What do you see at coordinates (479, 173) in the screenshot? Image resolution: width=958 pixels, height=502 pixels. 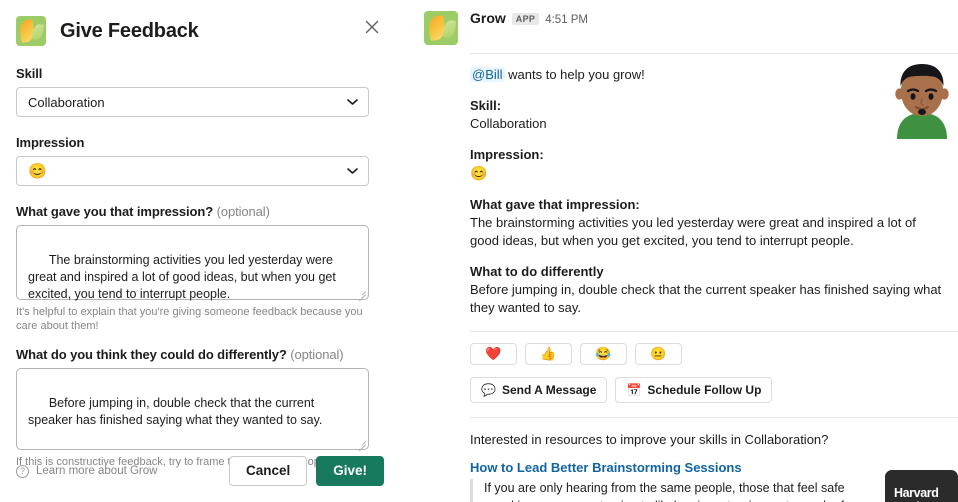 I see `impression-section-value: 😊` at bounding box center [479, 173].